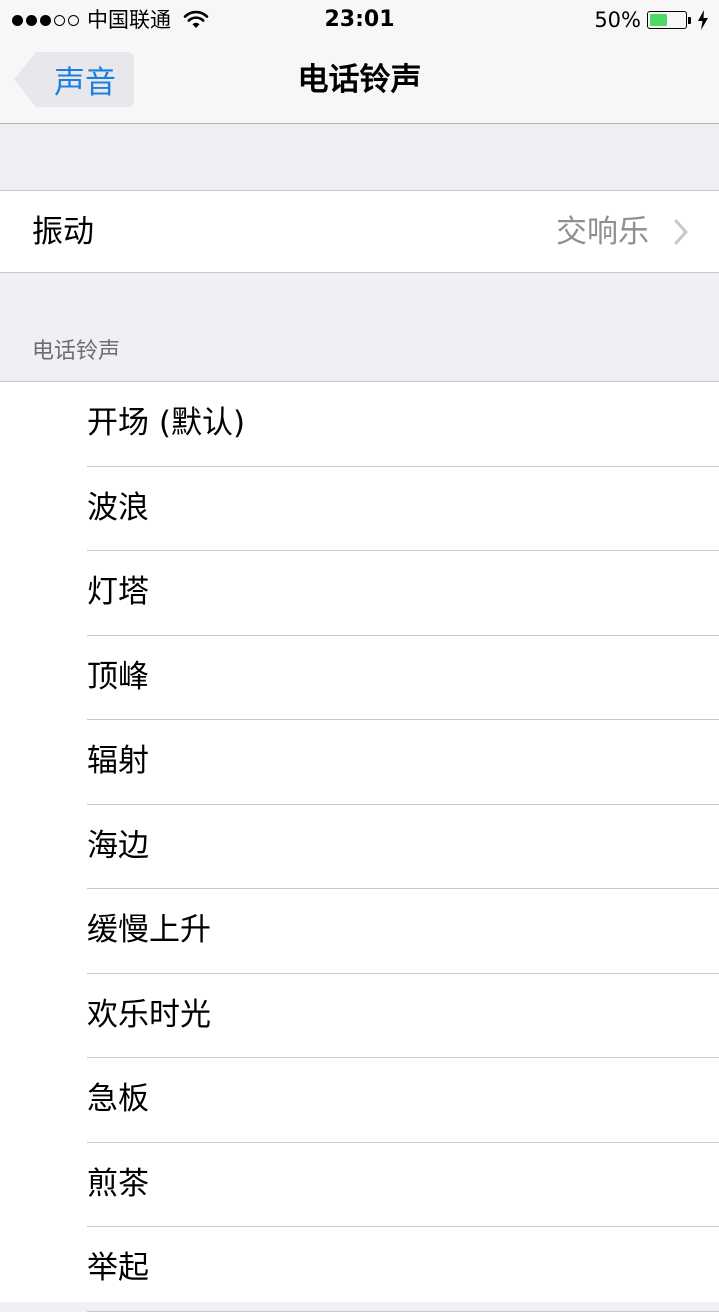 The width and height of the screenshot is (719, 1312). I want to click on ringtone-row: 海边, so click(359, 847).